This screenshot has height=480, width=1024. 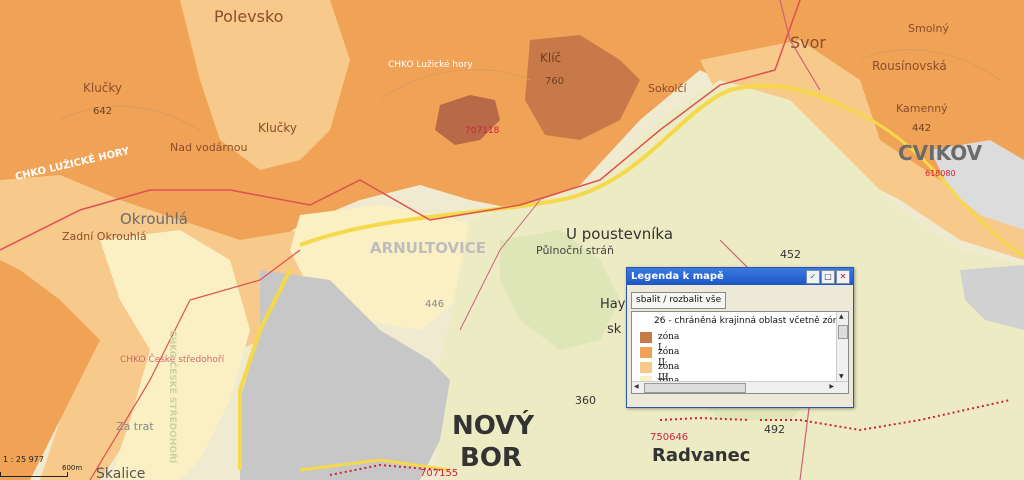 What do you see at coordinates (909, 66) in the screenshot?
I see `label-rousinovska: Rousínovská` at bounding box center [909, 66].